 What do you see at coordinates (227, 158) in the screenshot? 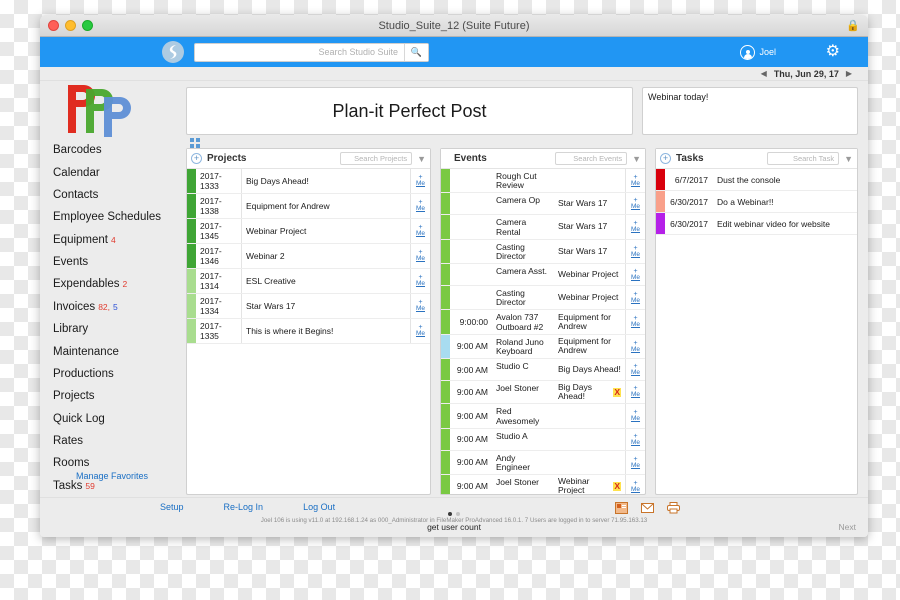
I see `projects-title: Projects` at bounding box center [227, 158].